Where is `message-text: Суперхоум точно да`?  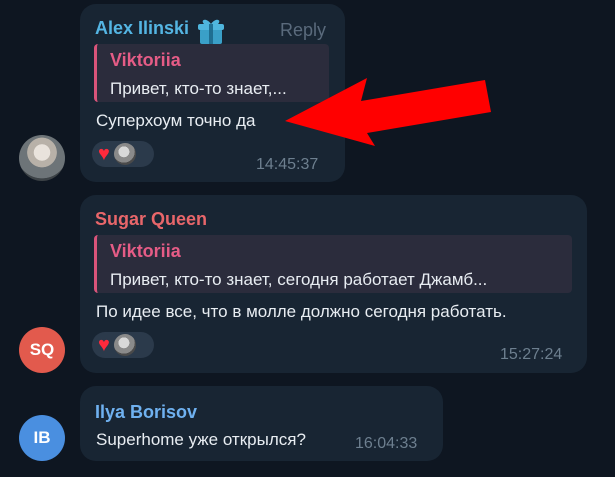 message-text: Суперхоум точно да is located at coordinates (176, 120).